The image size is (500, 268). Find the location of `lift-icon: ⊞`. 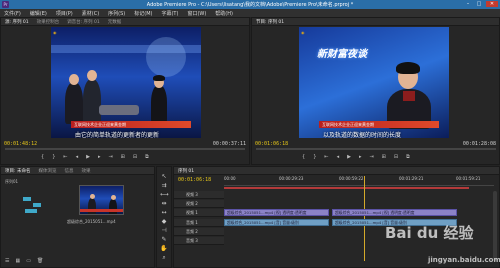

lift-icon: ⊞ is located at coordinates (384, 157).